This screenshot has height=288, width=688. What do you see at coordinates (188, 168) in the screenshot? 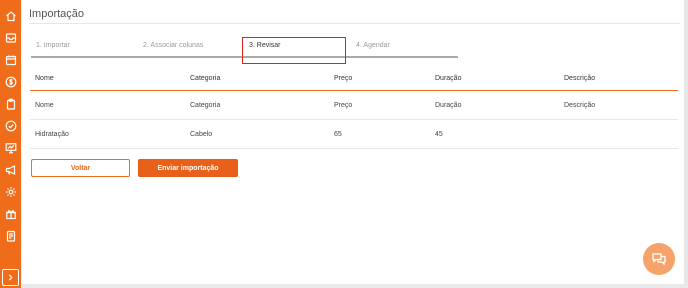
I see `submit-import-button: Enviar importação` at bounding box center [188, 168].